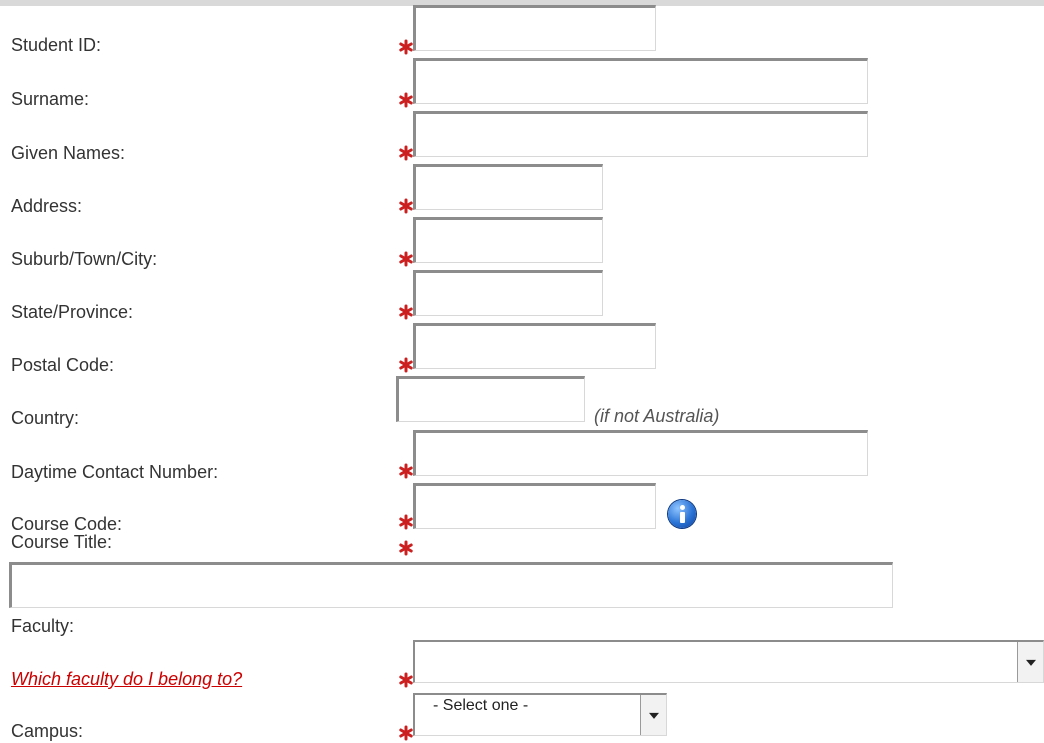 The height and width of the screenshot is (743, 1044). Describe the element at coordinates (682, 514) in the screenshot. I see `info-icon` at that location.